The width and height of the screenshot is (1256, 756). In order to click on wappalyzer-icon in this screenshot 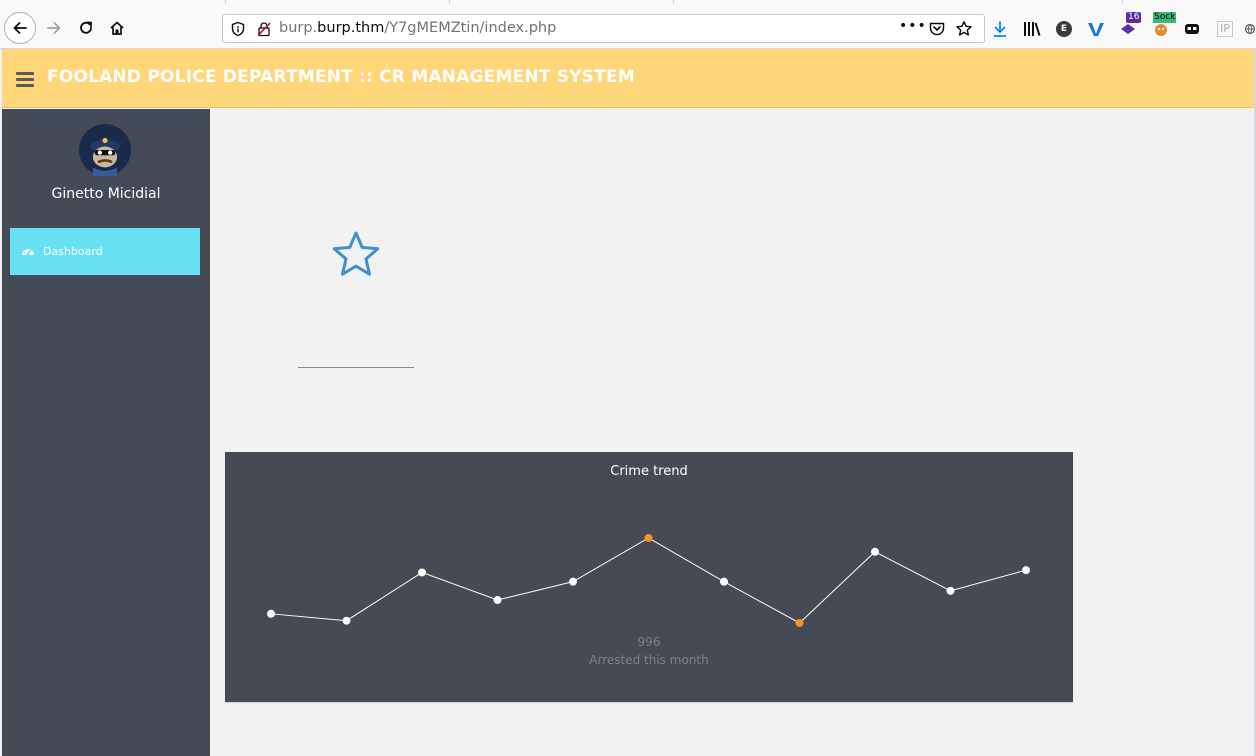, I will do `click(1096, 29)`.